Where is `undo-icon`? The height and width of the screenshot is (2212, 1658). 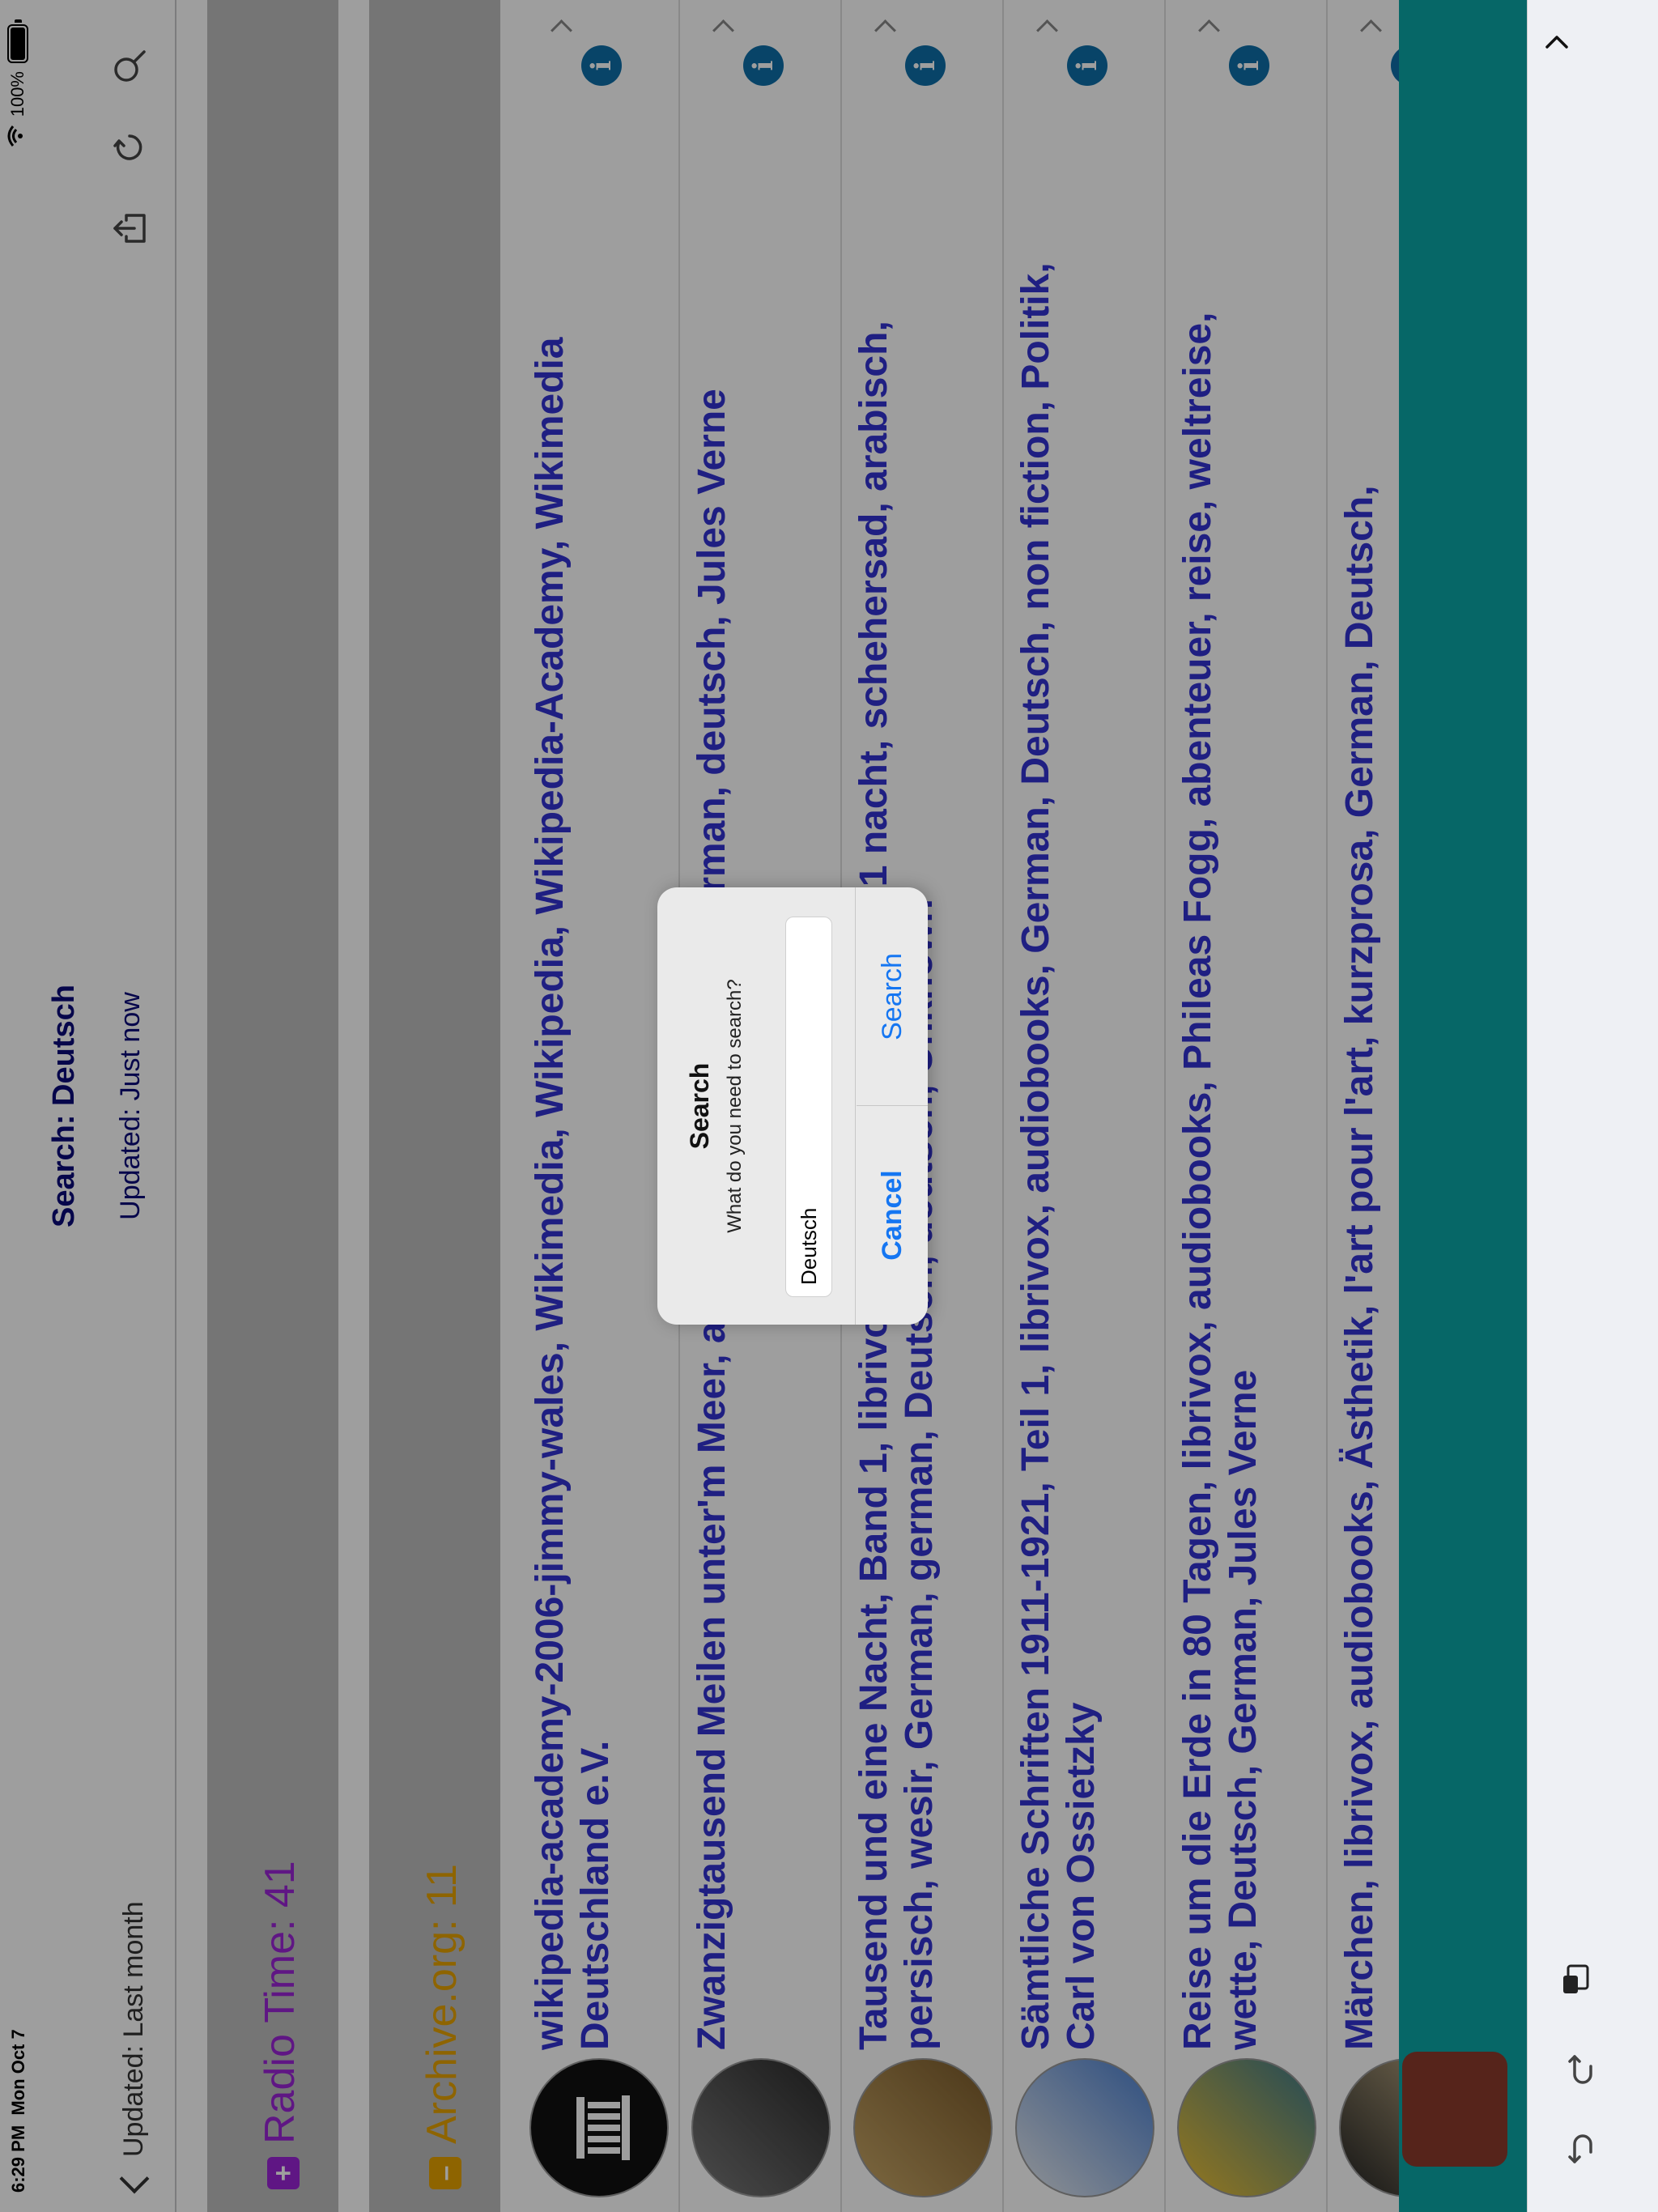
undo-icon is located at coordinates (1580, 2149).